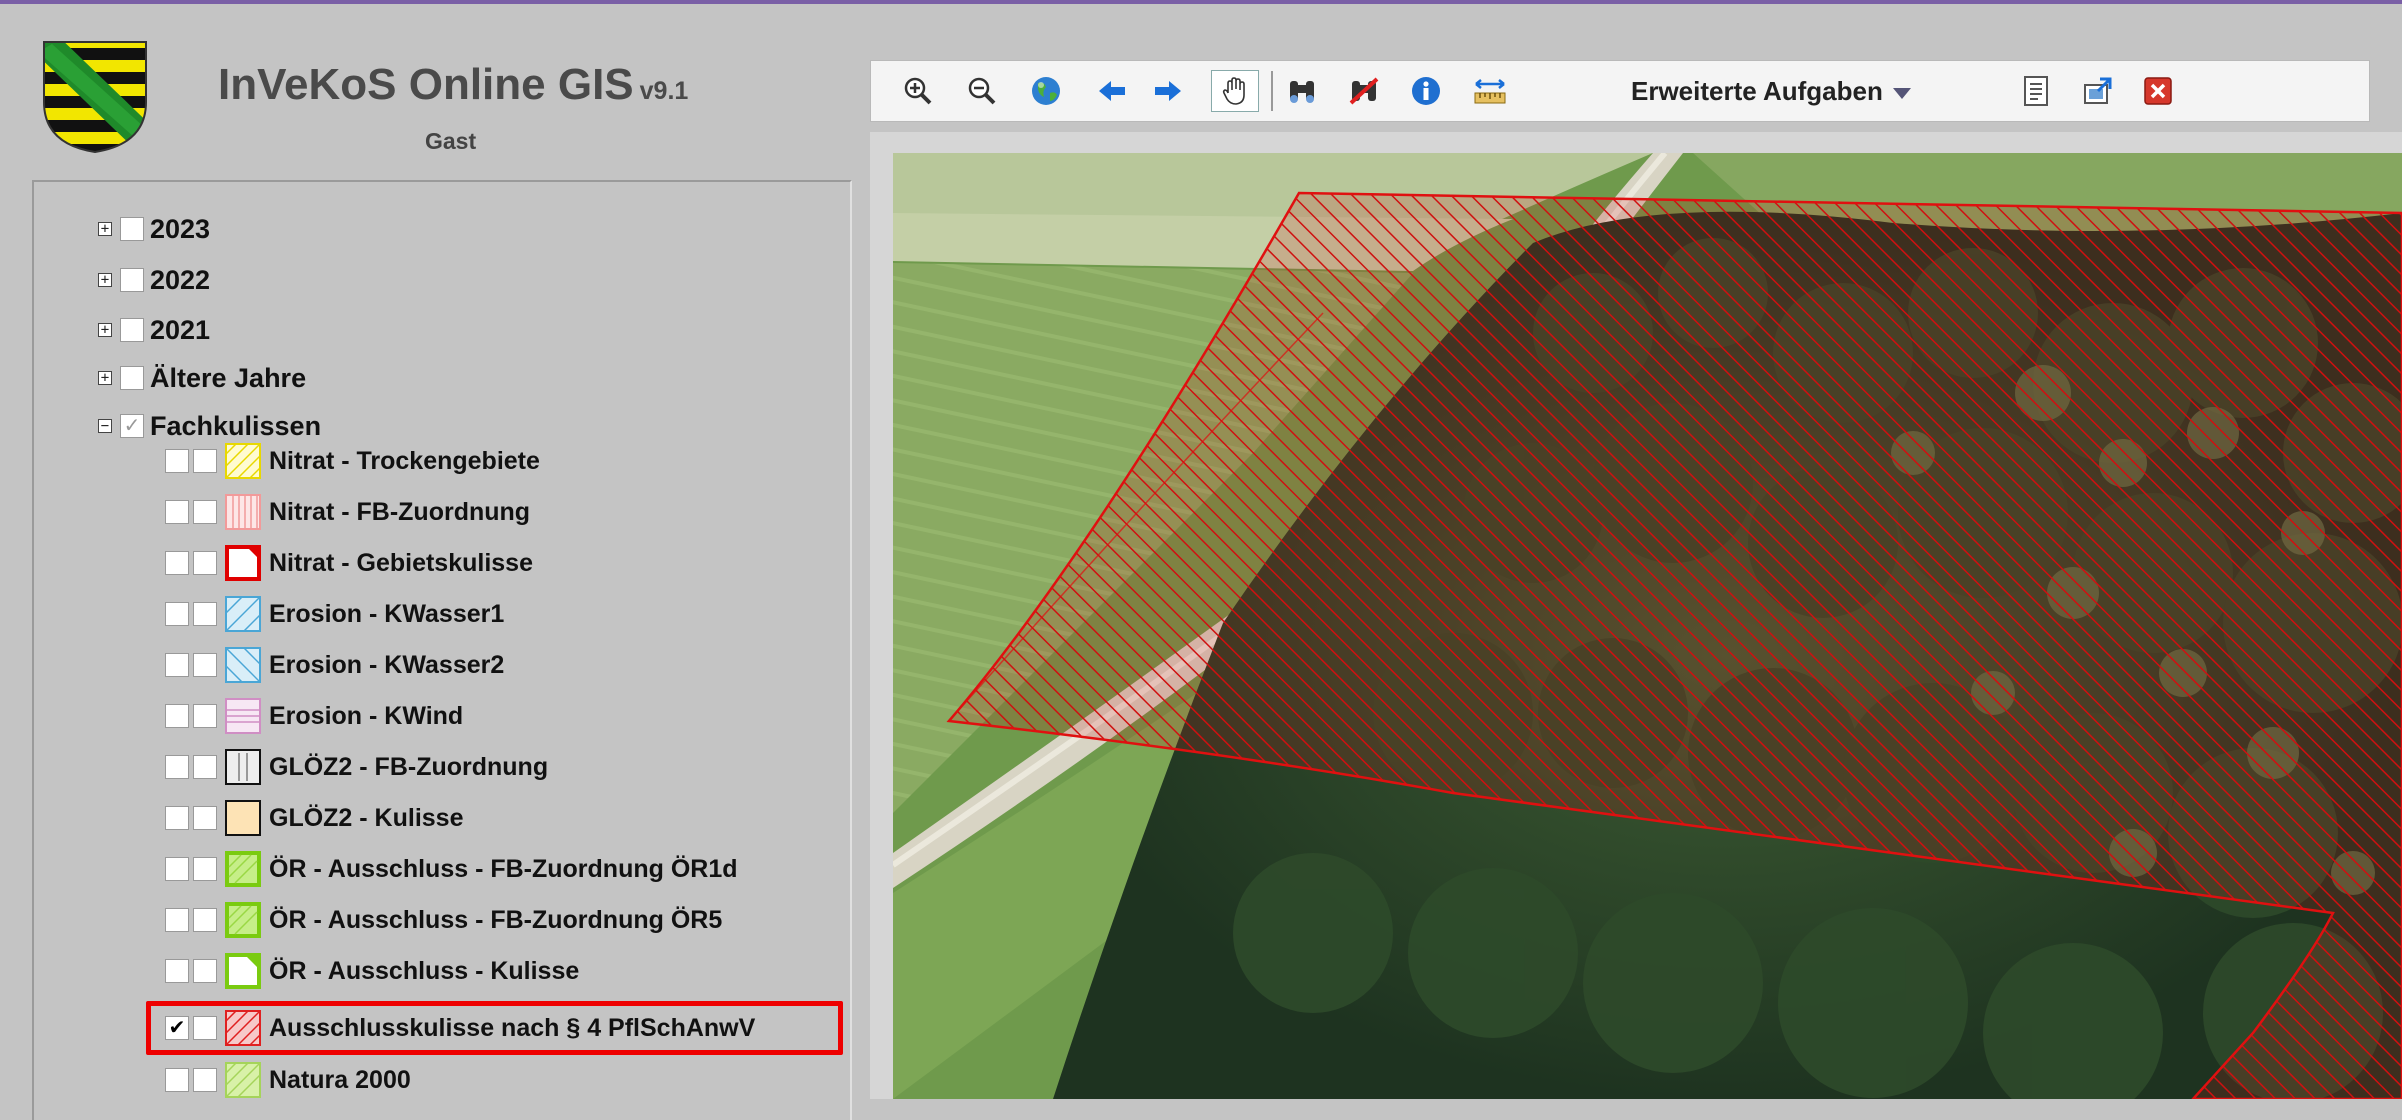  What do you see at coordinates (2098, 91) in the screenshot?
I see `export-button` at bounding box center [2098, 91].